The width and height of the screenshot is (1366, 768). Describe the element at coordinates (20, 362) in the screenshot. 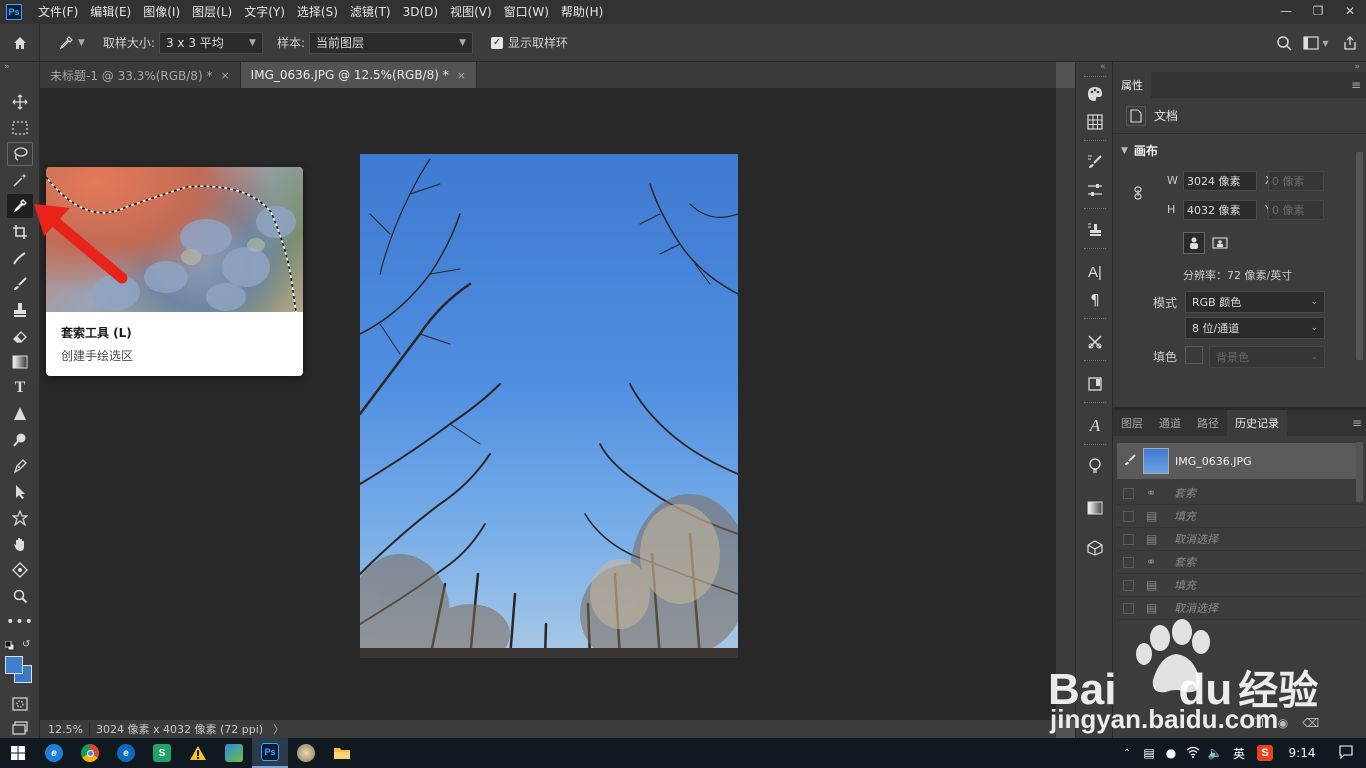

I see `gradient-tool-icon` at that location.